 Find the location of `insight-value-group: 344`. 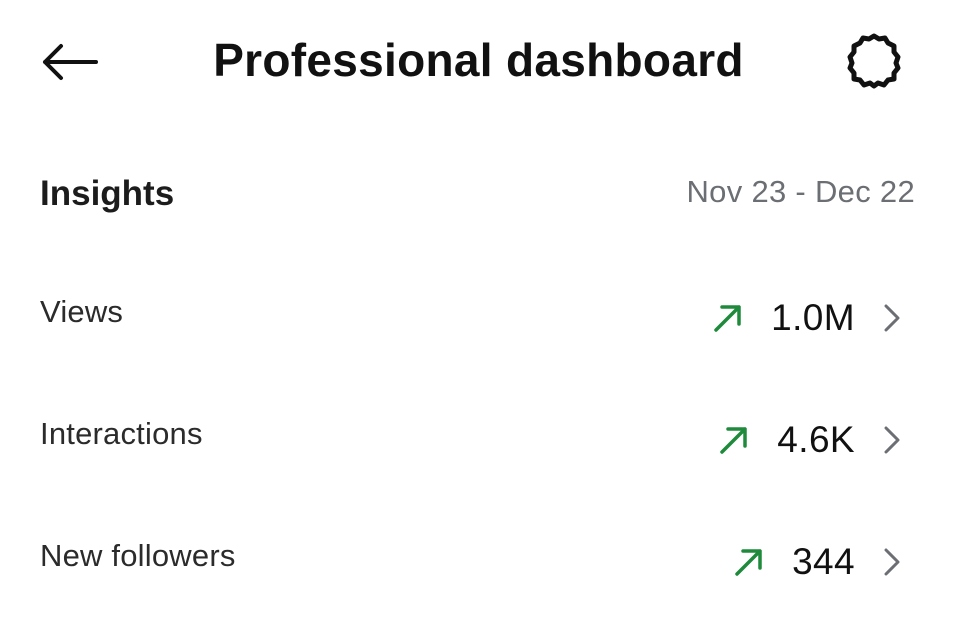

insight-value-group: 344 is located at coordinates (818, 562).